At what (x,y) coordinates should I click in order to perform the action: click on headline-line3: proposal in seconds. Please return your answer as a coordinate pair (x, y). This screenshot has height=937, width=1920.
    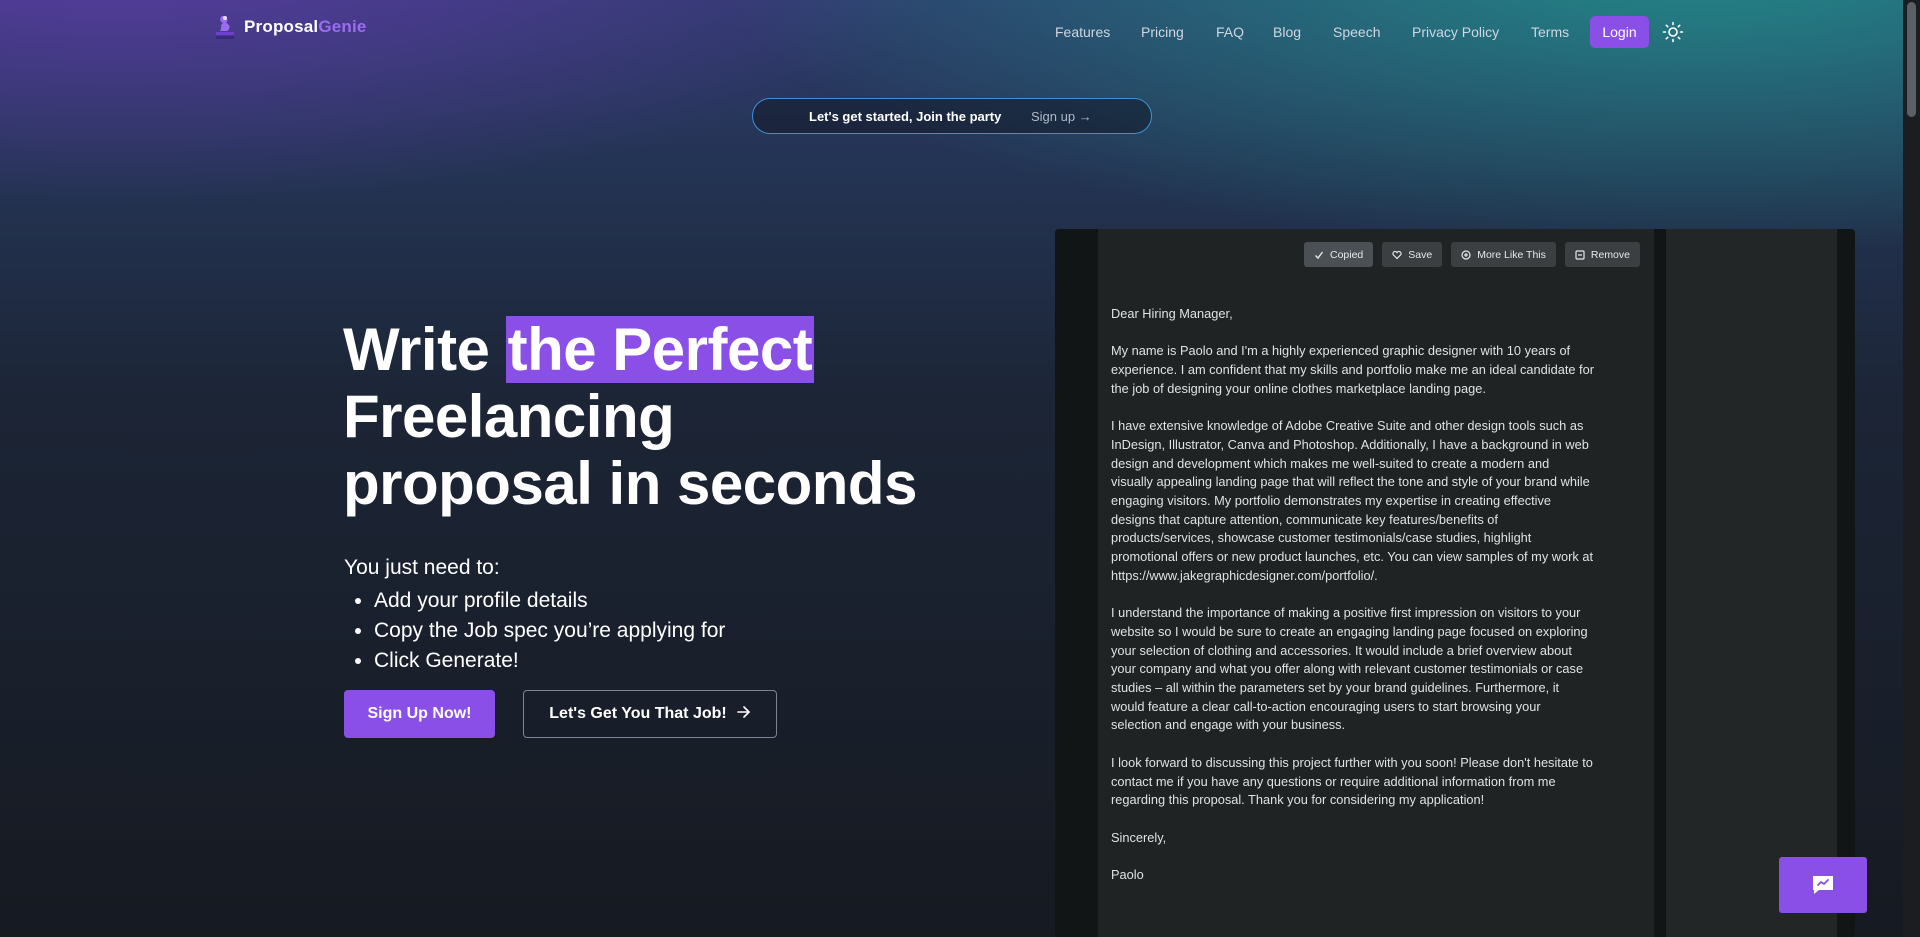
    Looking at the image, I should click on (630, 483).